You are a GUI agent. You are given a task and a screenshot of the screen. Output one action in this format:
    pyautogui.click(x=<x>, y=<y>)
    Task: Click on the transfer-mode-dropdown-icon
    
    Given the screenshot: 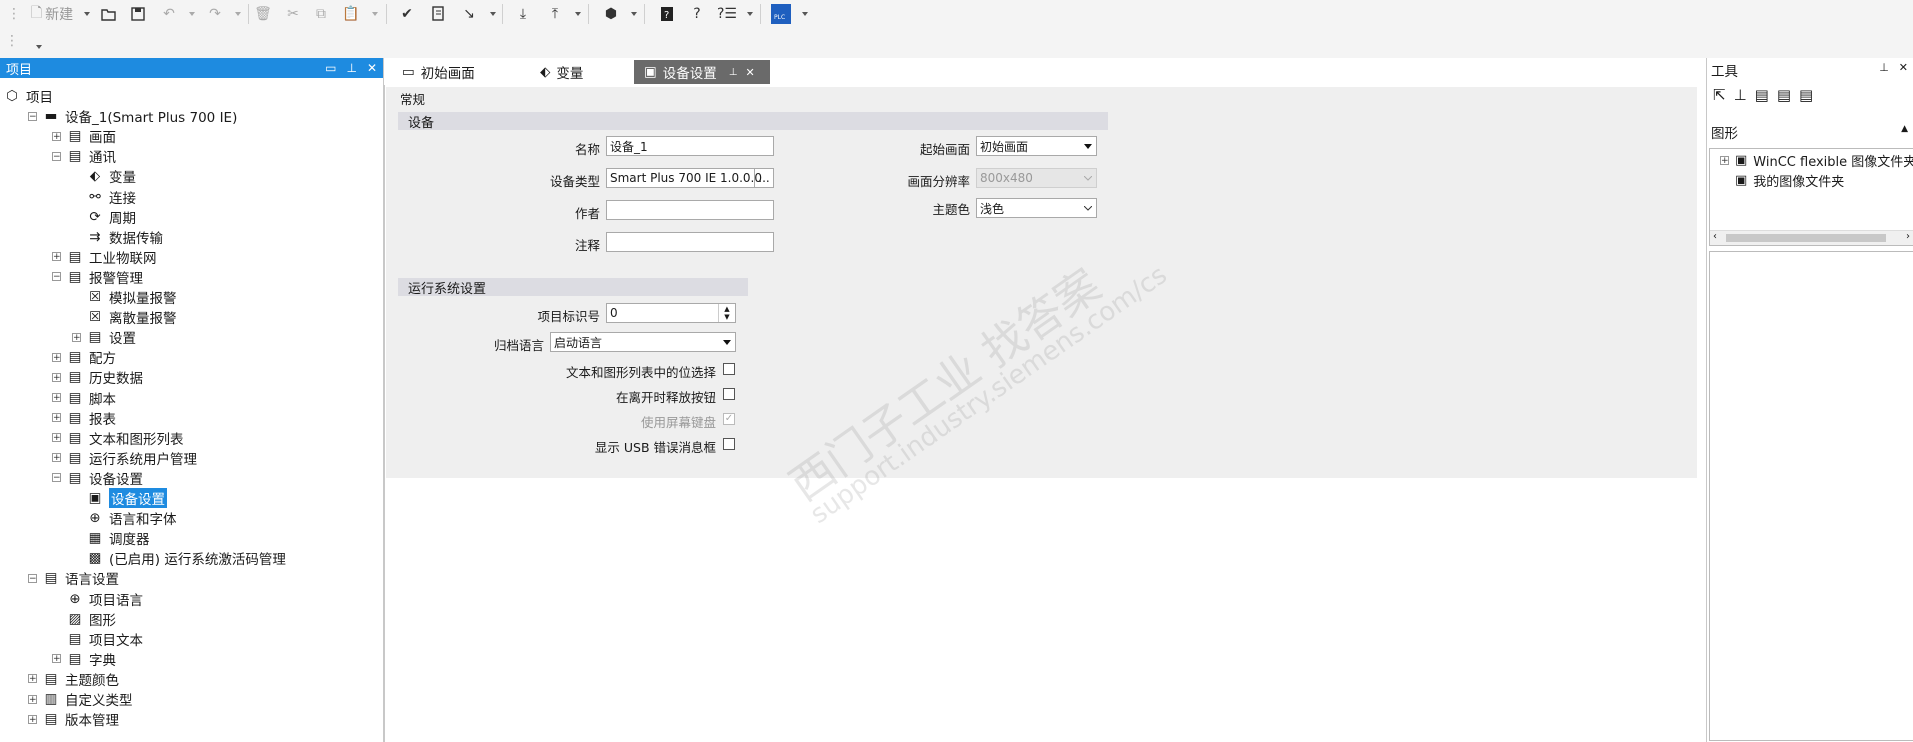 What is the action you would take?
    pyautogui.click(x=493, y=14)
    